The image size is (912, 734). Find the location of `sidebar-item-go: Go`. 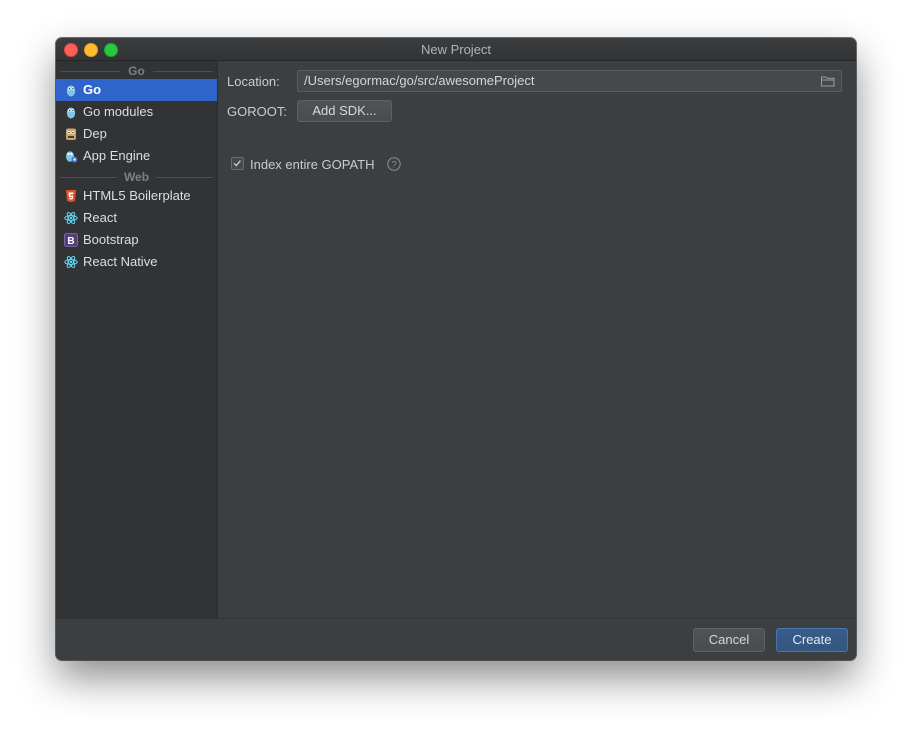

sidebar-item-go: Go is located at coordinates (136, 90).